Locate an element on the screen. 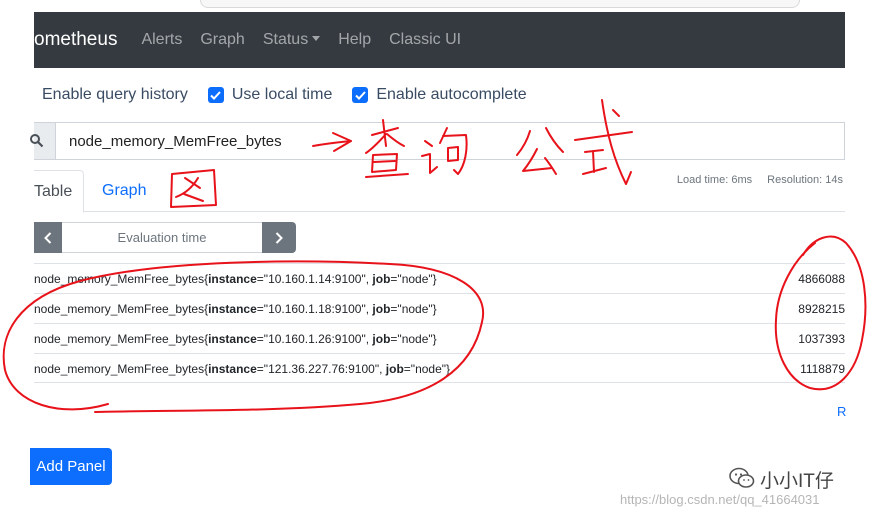  nav-status-label: Status is located at coordinates (285, 39).